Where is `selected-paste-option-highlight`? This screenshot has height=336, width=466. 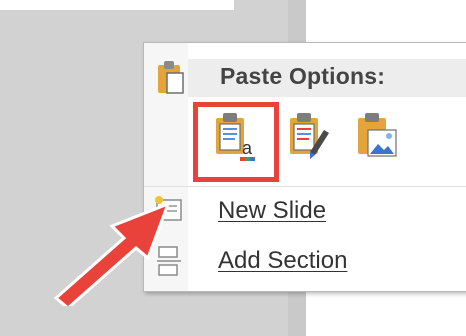 selected-paste-option-highlight is located at coordinates (236, 142).